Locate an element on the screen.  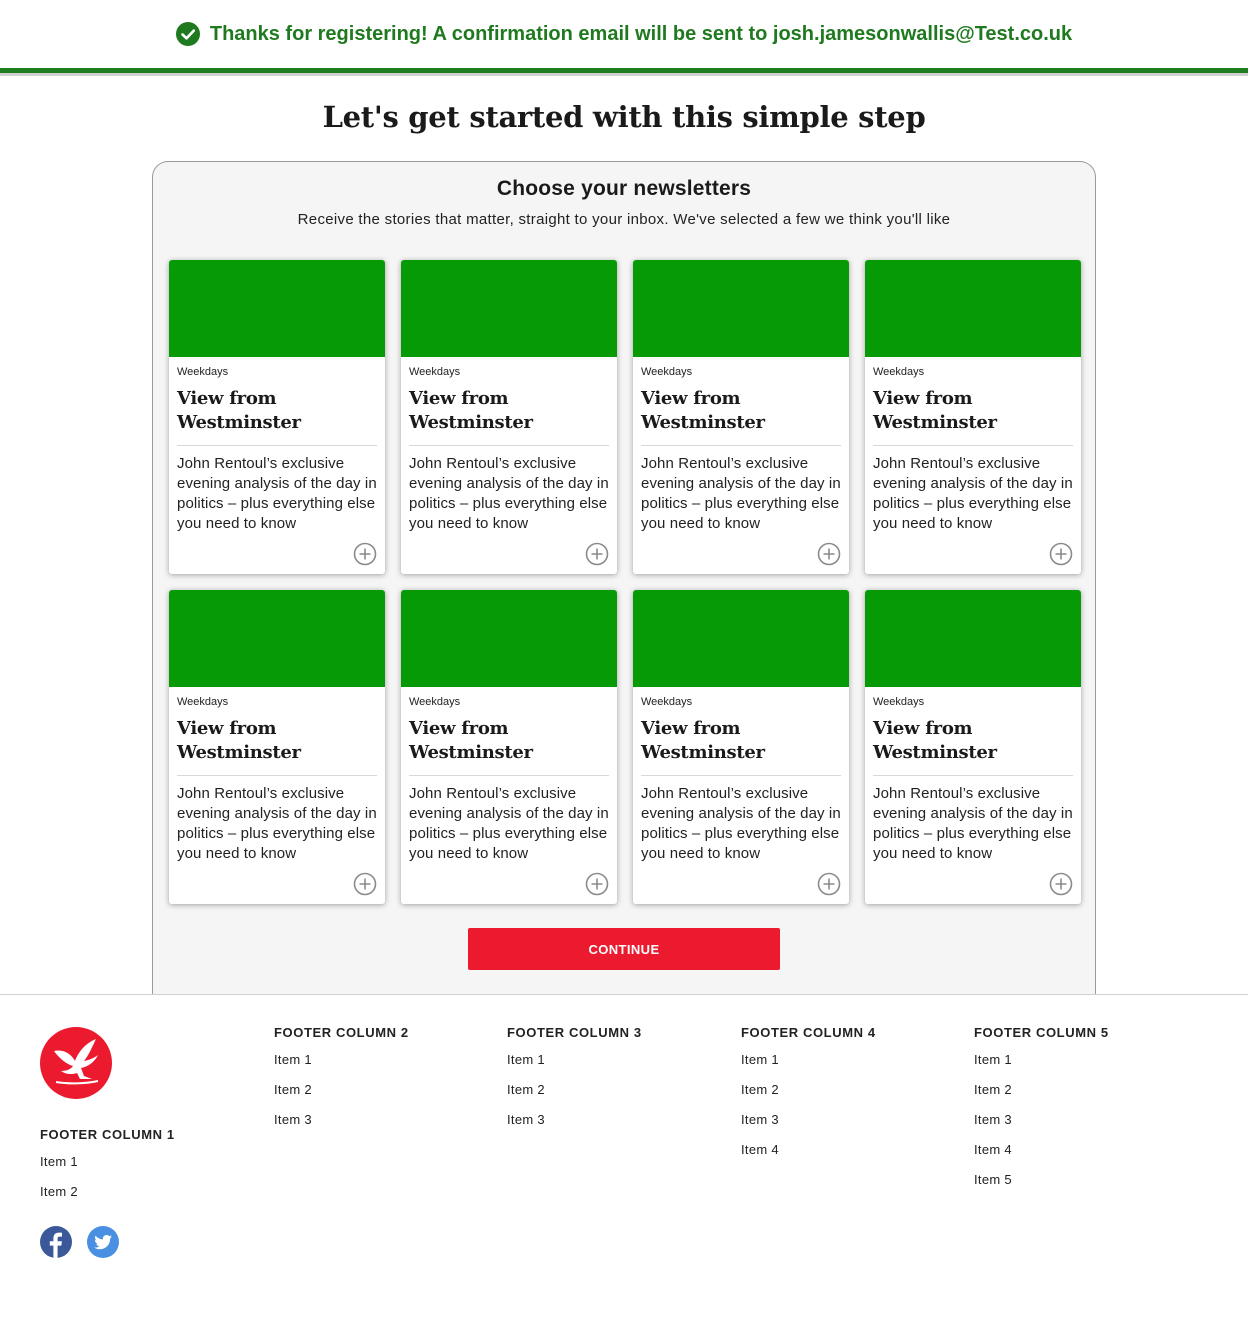
footer-column-heading: FOOTER COLUMN 2 is located at coordinates (341, 1032).